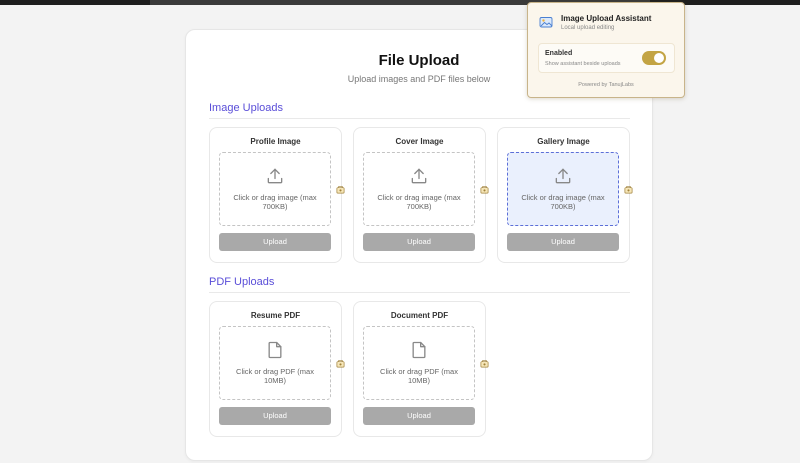 This screenshot has height=463, width=800. Describe the element at coordinates (563, 141) in the screenshot. I see `tile-title: Gallery Image` at that location.